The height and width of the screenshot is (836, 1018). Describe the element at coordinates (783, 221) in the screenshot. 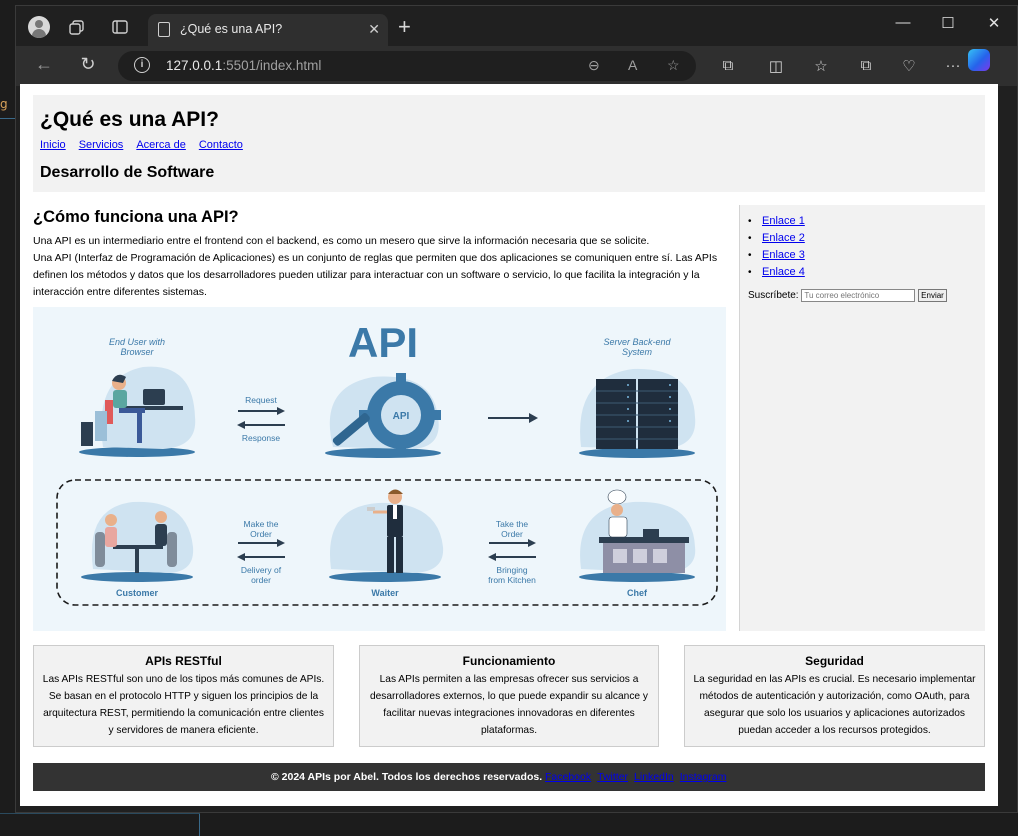

I see `sidebar-link-1: Enlace 1` at that location.